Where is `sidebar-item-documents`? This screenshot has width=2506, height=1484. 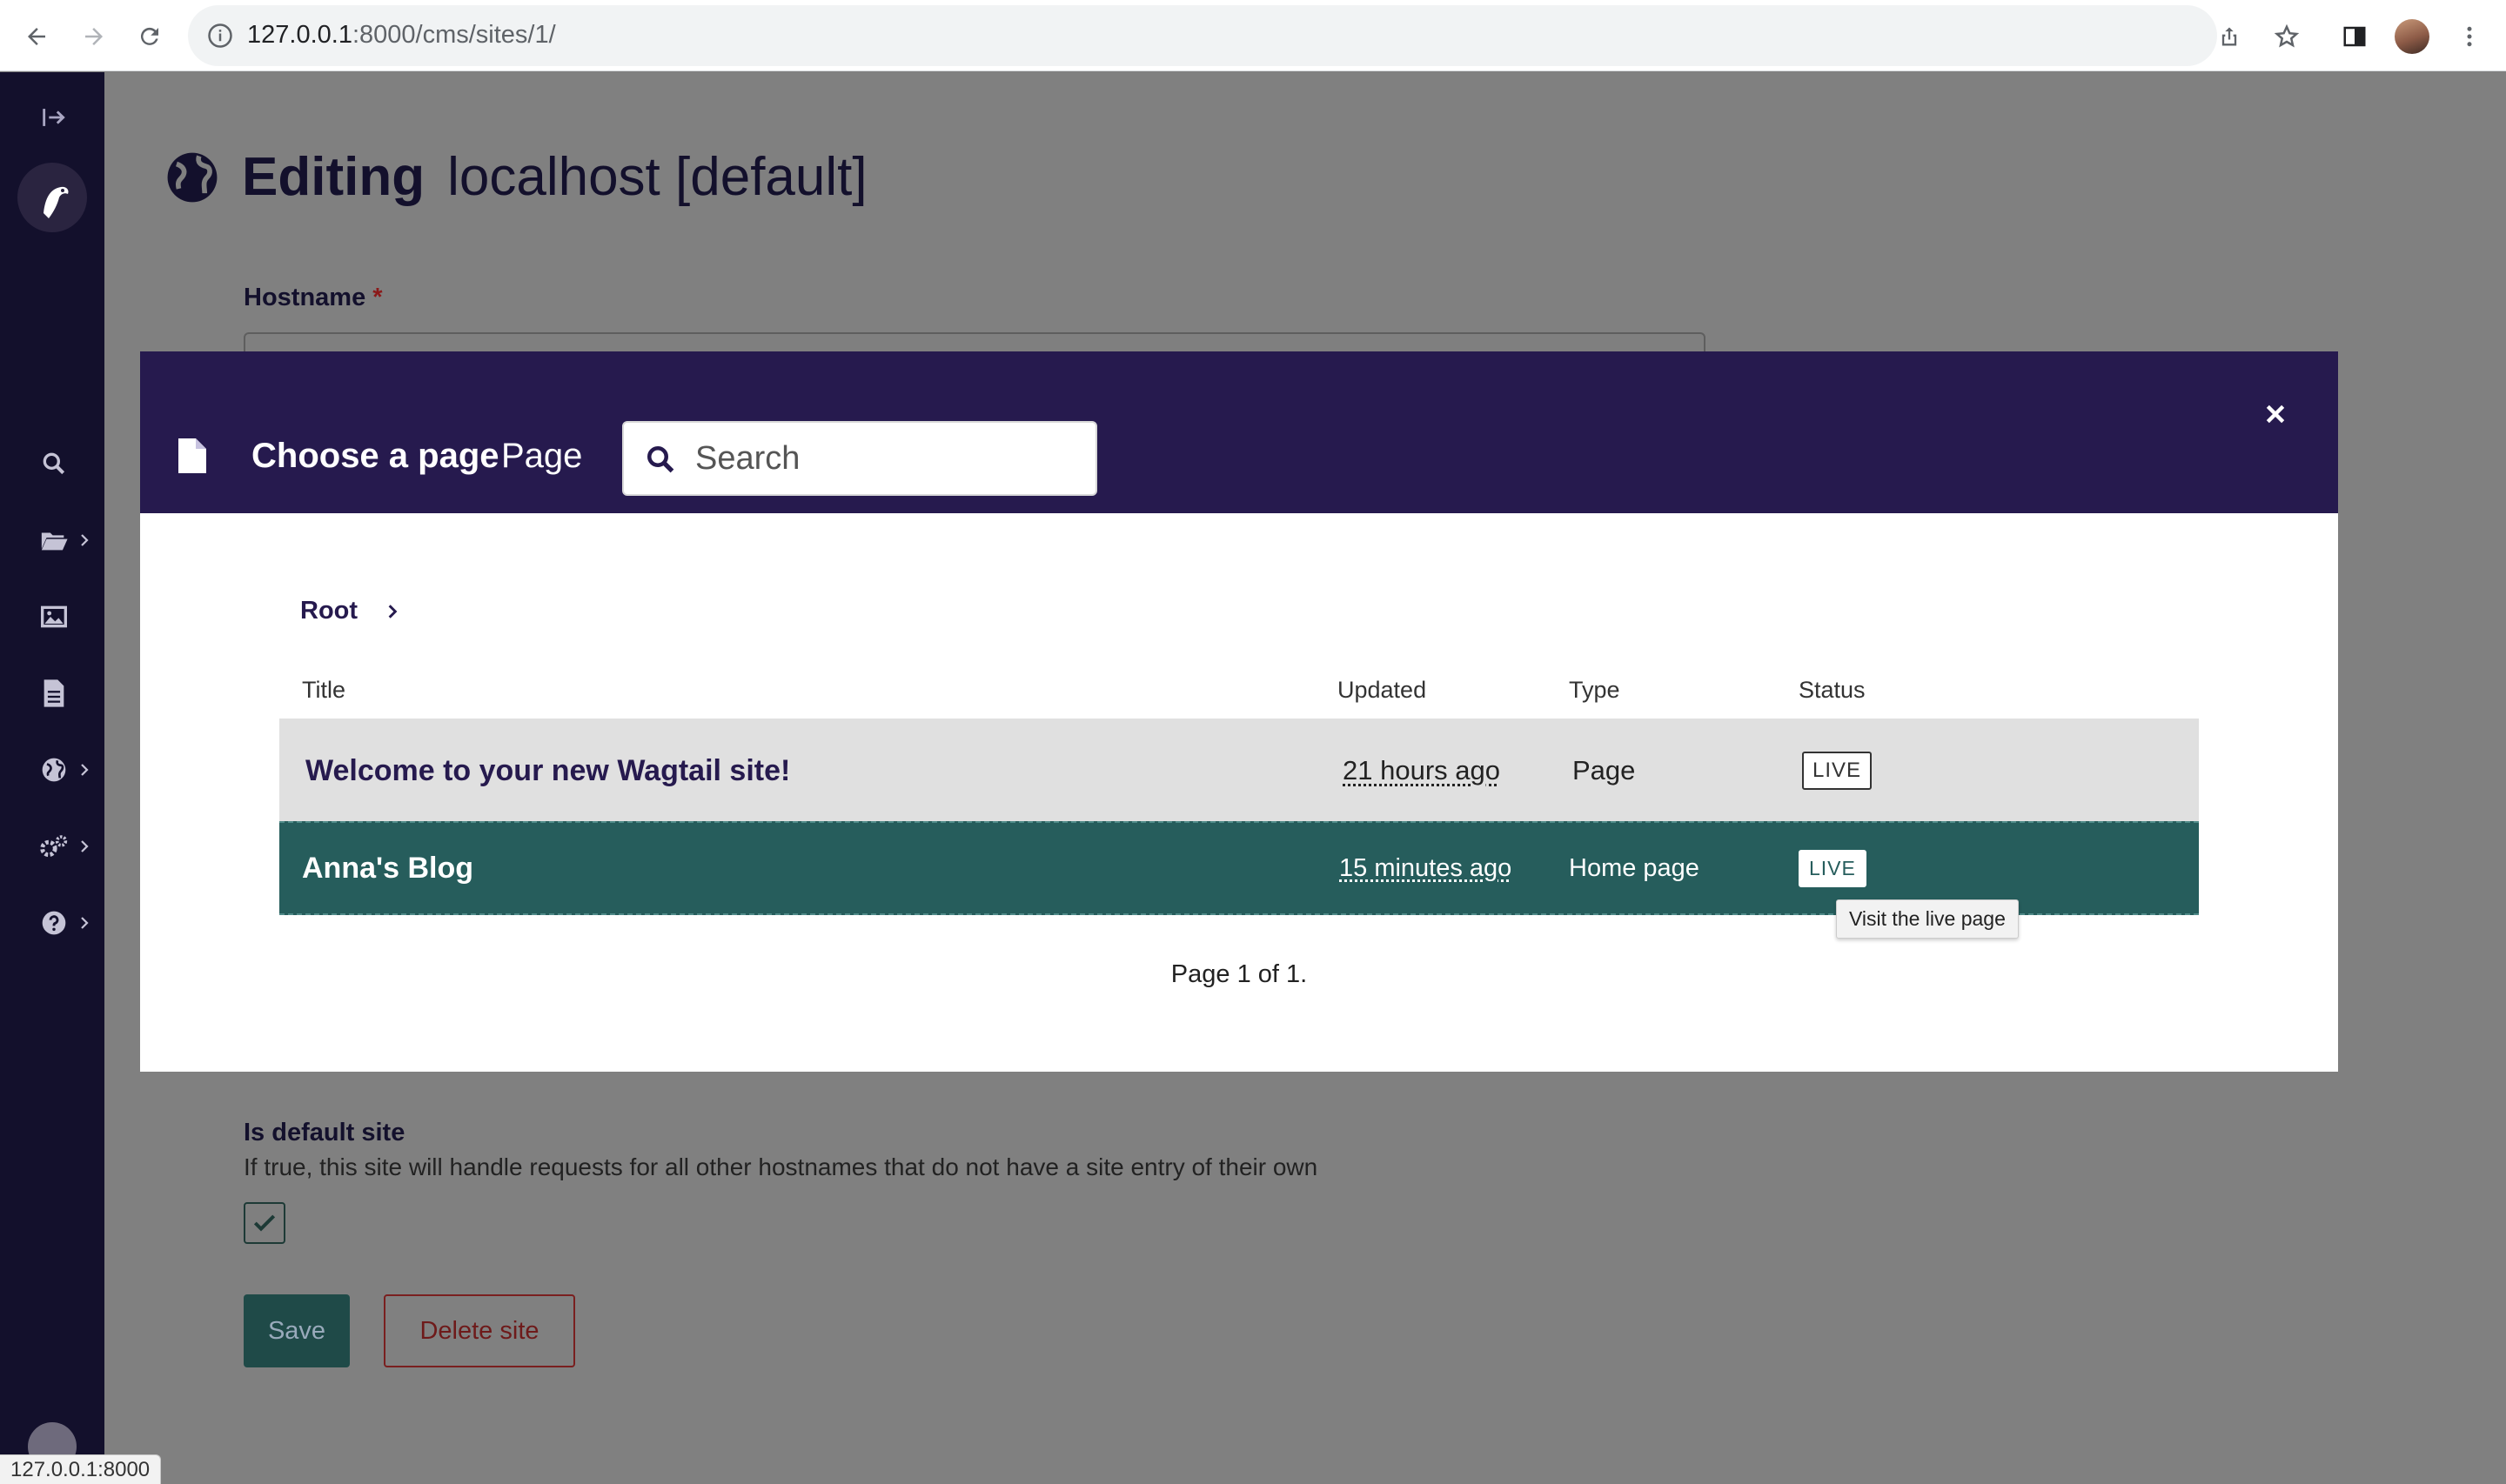 sidebar-item-documents is located at coordinates (52, 693).